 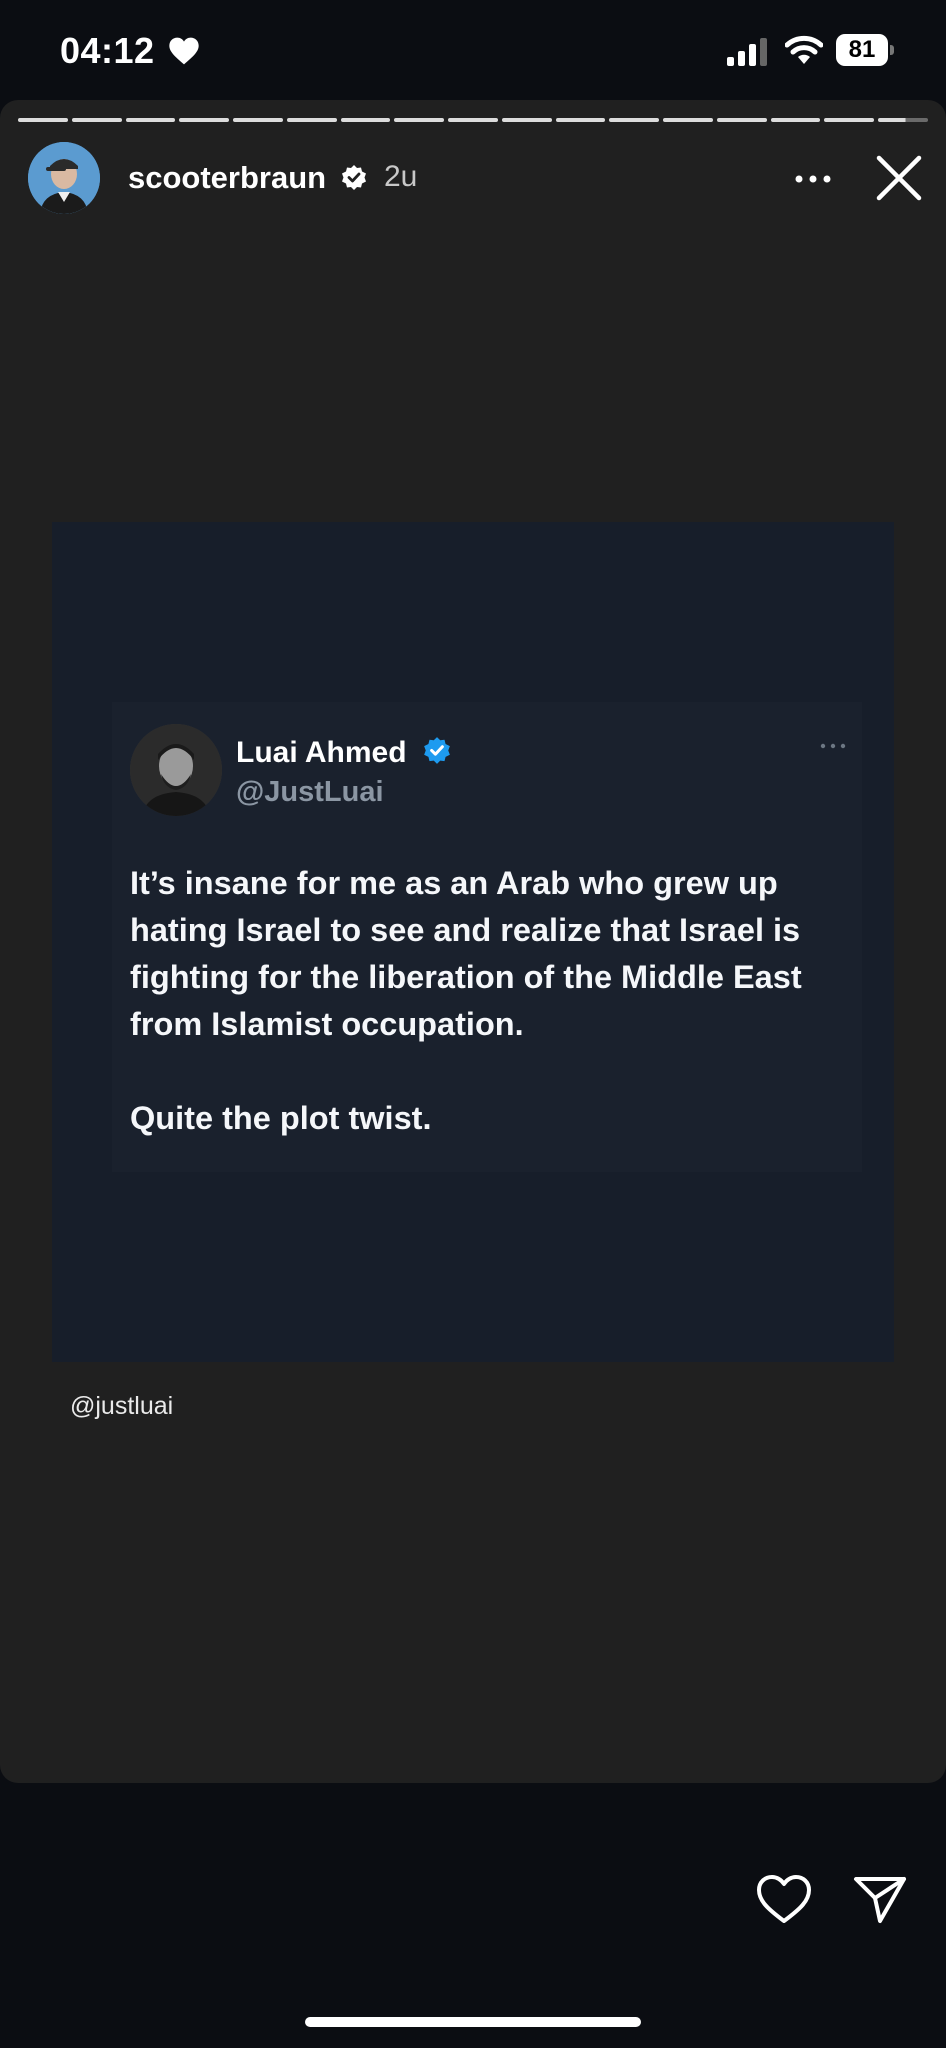 I want to click on tweet-author-handle: @JustLuai, so click(x=310, y=792).